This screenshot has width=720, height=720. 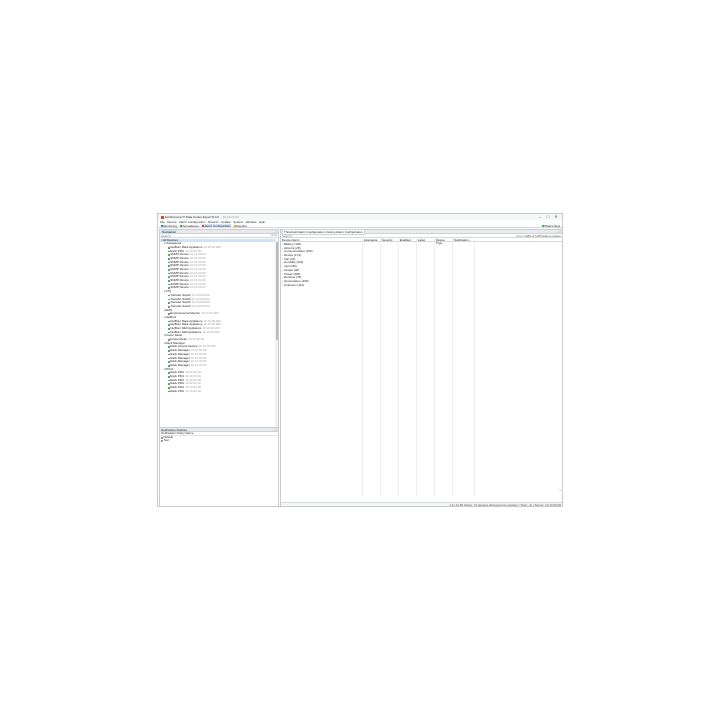 I want to click on alarm-search-input, so click(x=399, y=235).